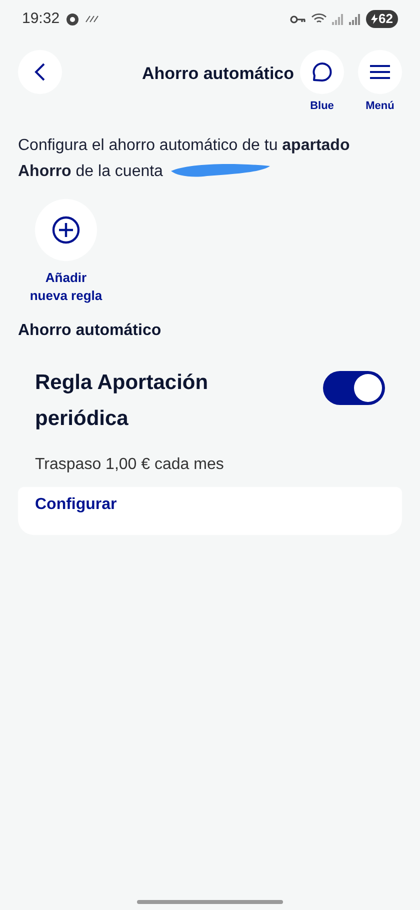 This screenshot has height=910, width=420. Describe the element at coordinates (318, 19) in the screenshot. I see `wifi-icon` at that location.